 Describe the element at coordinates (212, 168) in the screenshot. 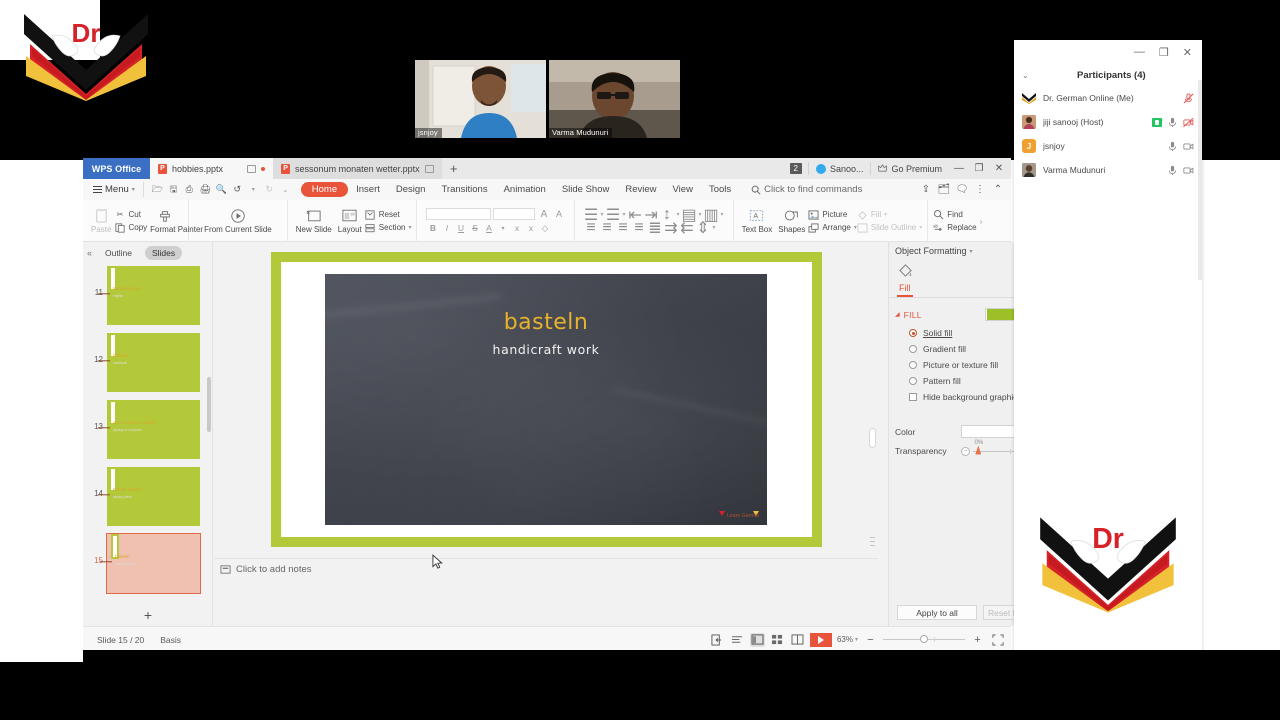

I see `document-tab-hobbies: hobbies.pptx` at that location.